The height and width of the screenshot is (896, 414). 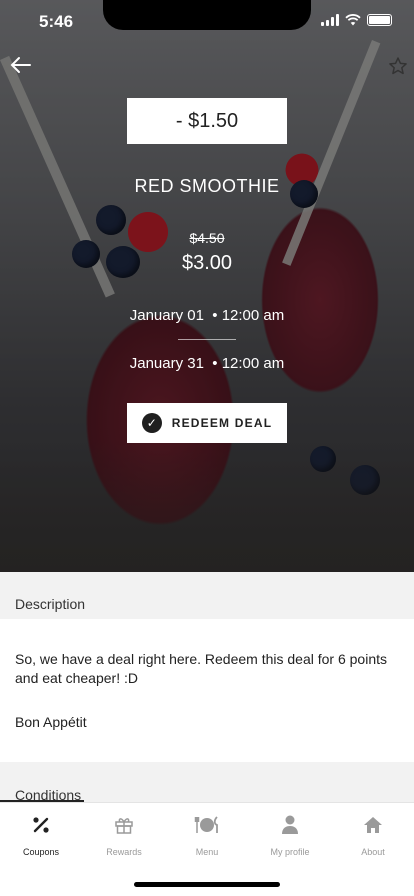 What do you see at coordinates (124, 825) in the screenshot?
I see `gift-icon` at bounding box center [124, 825].